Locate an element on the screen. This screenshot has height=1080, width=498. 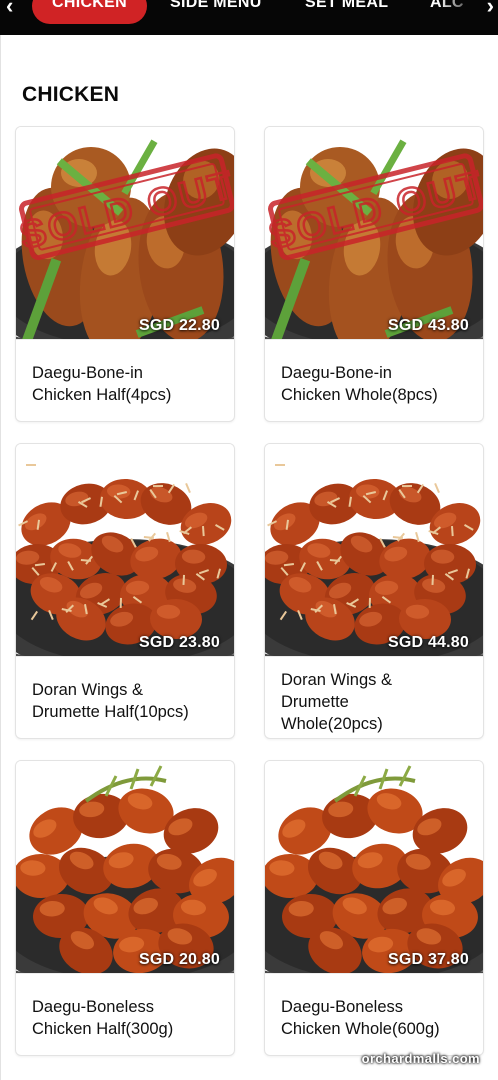
item-name: Daegu-Bone-in Chicken Half(4pcs) is located at coordinates (129, 384).